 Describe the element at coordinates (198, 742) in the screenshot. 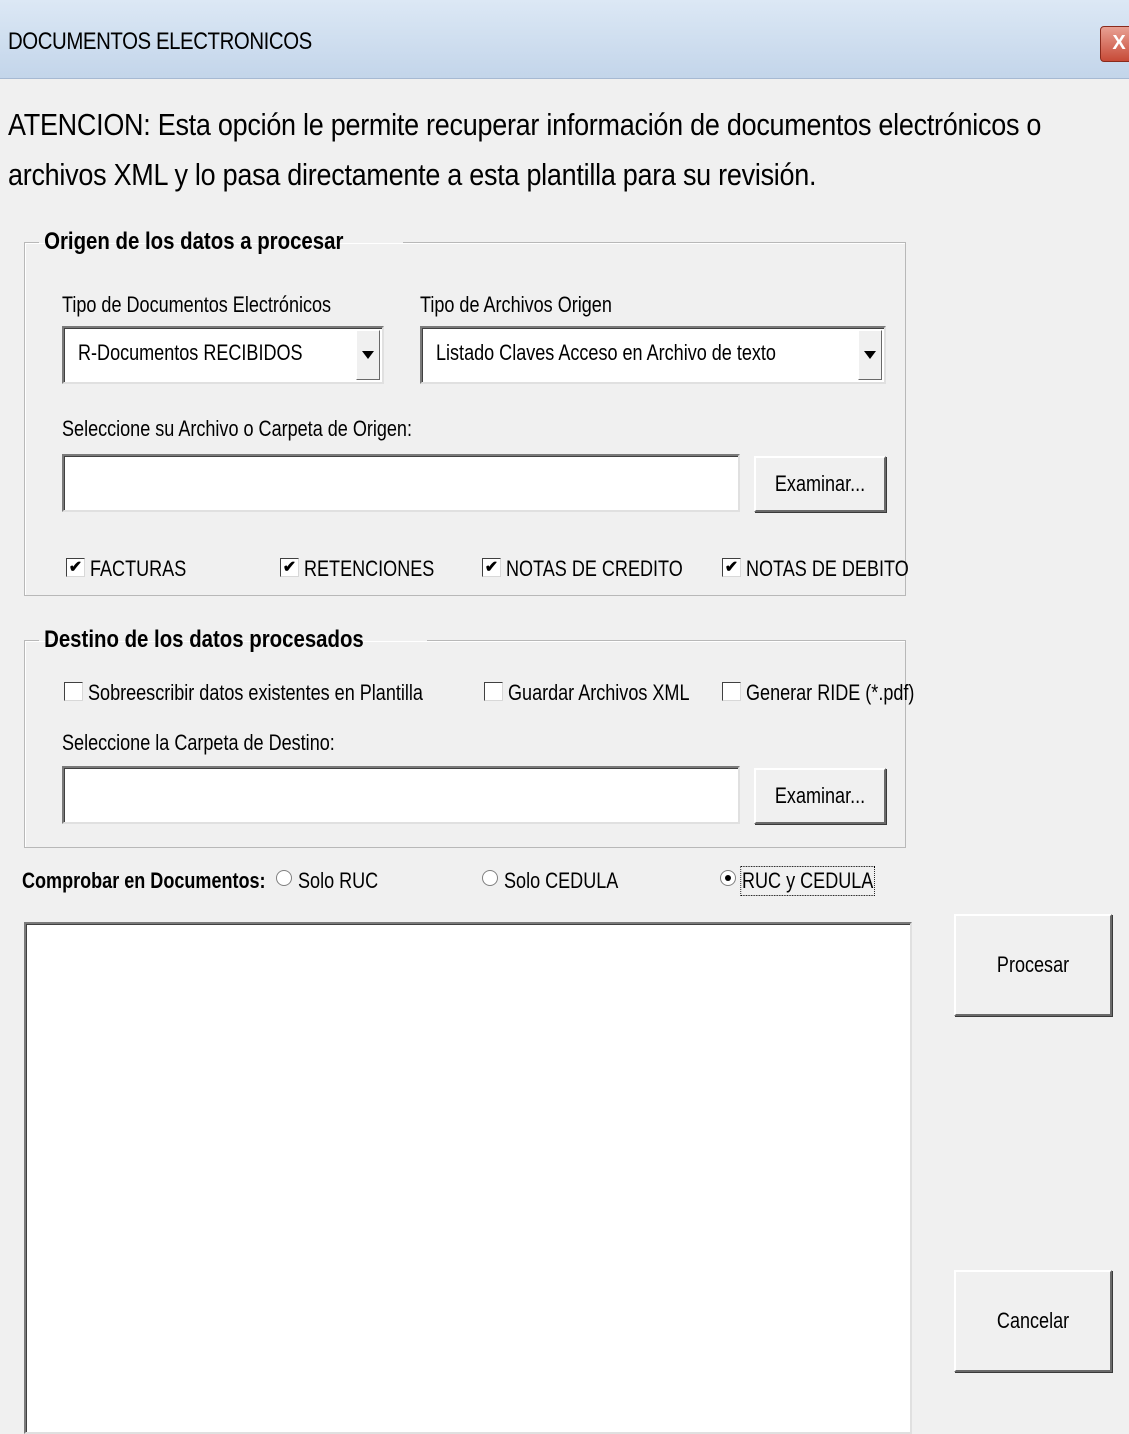

I see `destination-select-label: Seleccione la Carpeta de Destino:` at that location.